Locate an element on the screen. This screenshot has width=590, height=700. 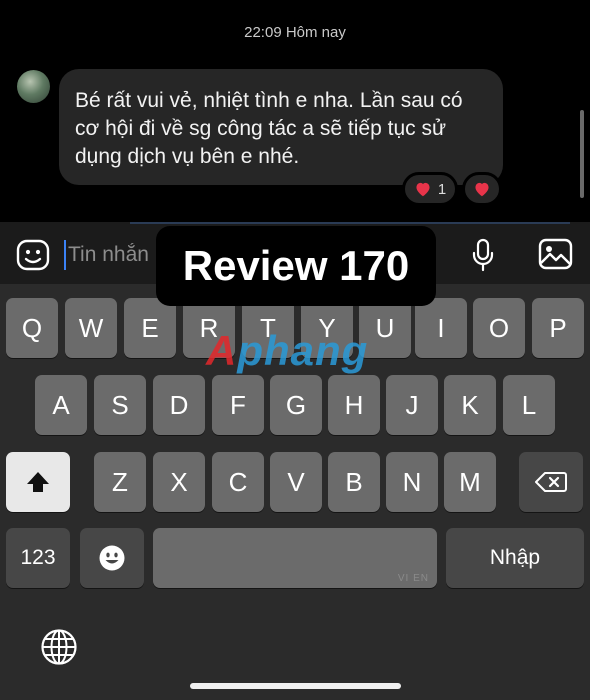
key-y: Y is located at coordinates (327, 328).